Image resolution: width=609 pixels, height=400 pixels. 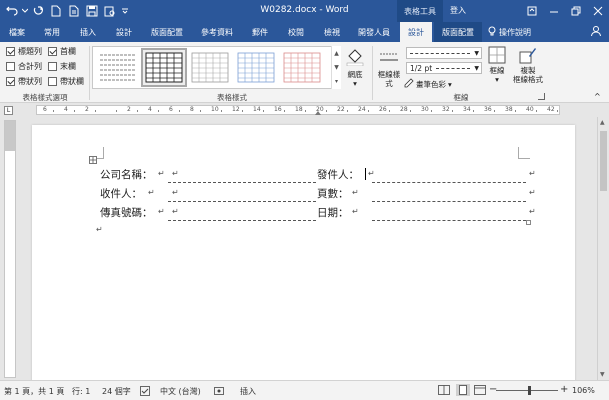 What do you see at coordinates (256, 67) in the screenshot?
I see `table-style-blue-grid` at bounding box center [256, 67].